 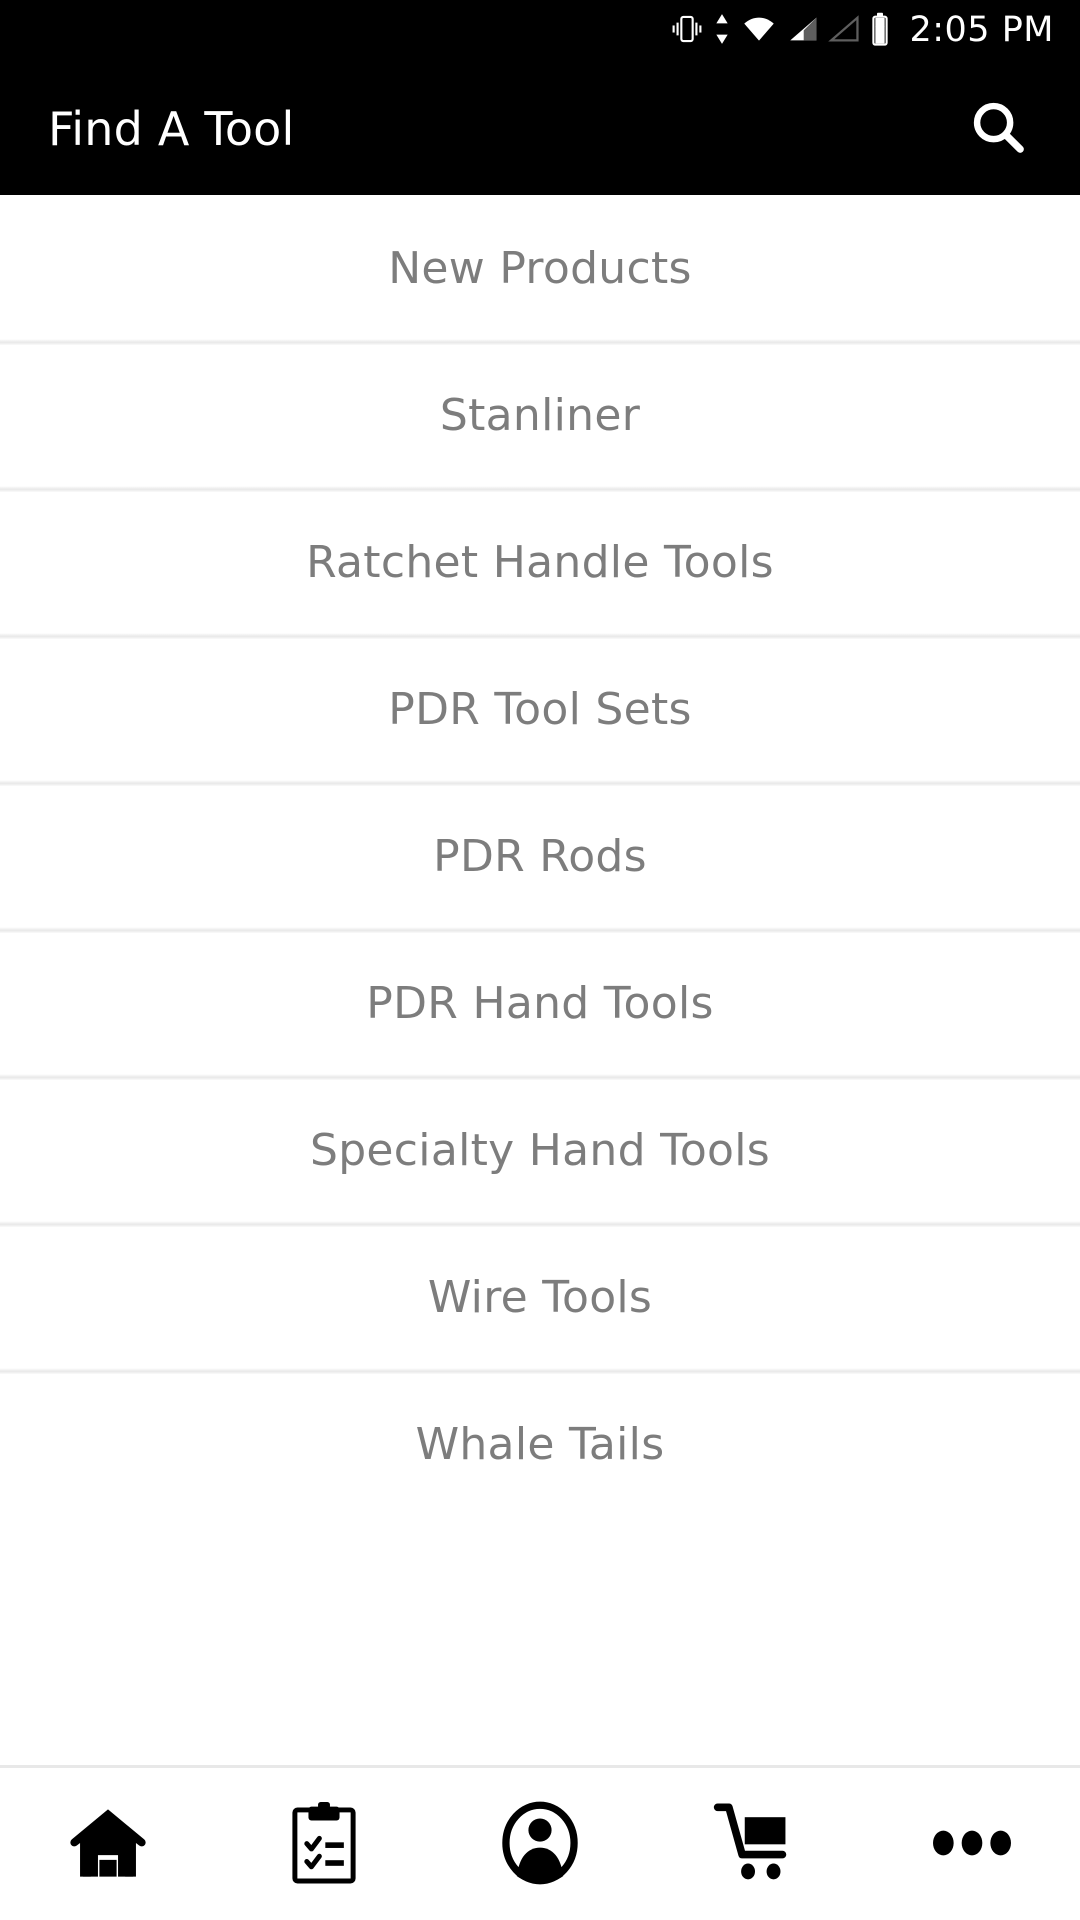 What do you see at coordinates (981, 30) in the screenshot?
I see `status-bar-clock: 2:05 PM` at bounding box center [981, 30].